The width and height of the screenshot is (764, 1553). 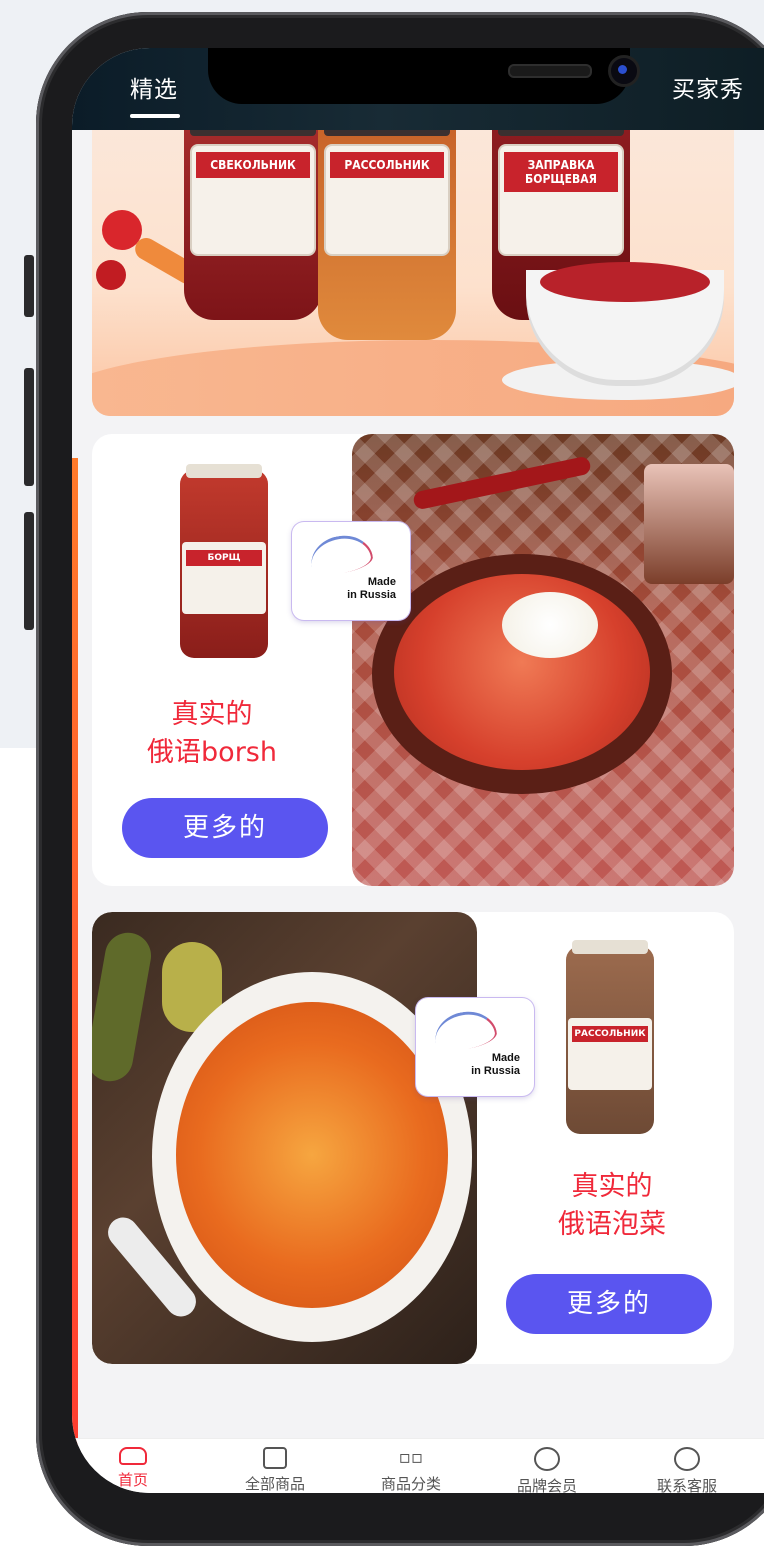 I want to click on nav-item-all-products: 全部商品, so click(x=275, y=1466).